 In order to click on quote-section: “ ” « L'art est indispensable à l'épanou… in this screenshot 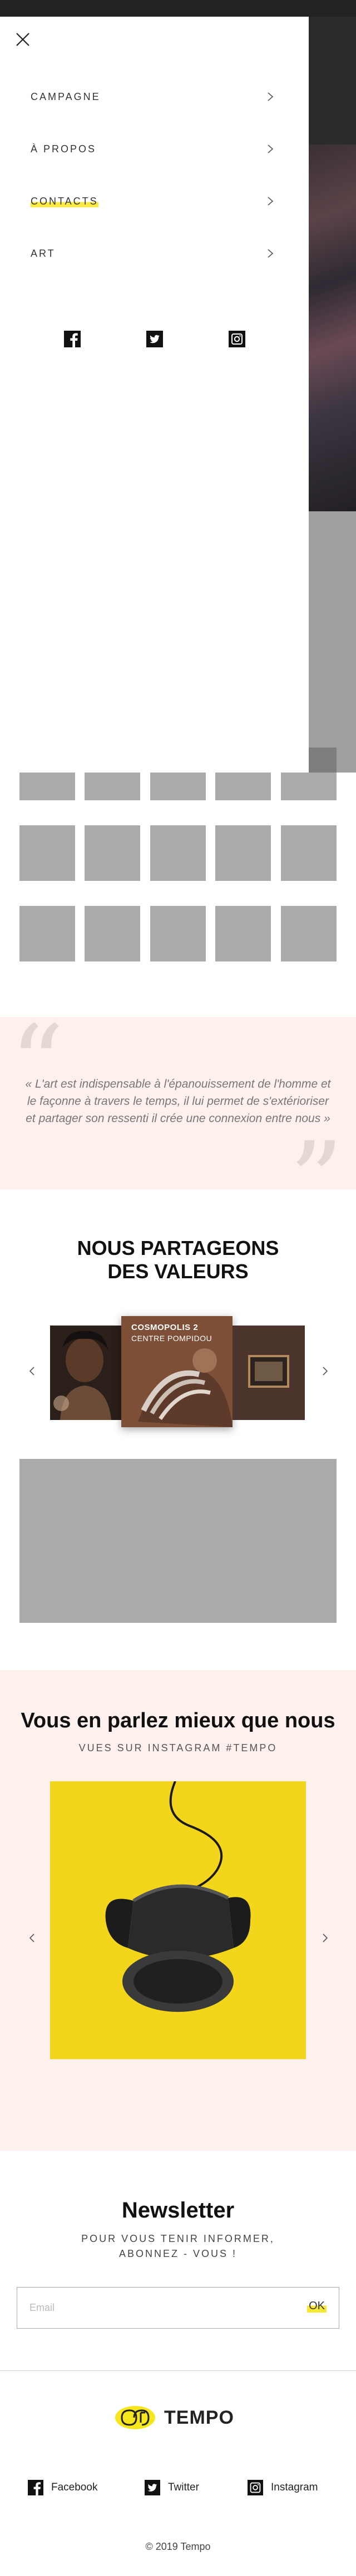, I will do `click(178, 1123)`.